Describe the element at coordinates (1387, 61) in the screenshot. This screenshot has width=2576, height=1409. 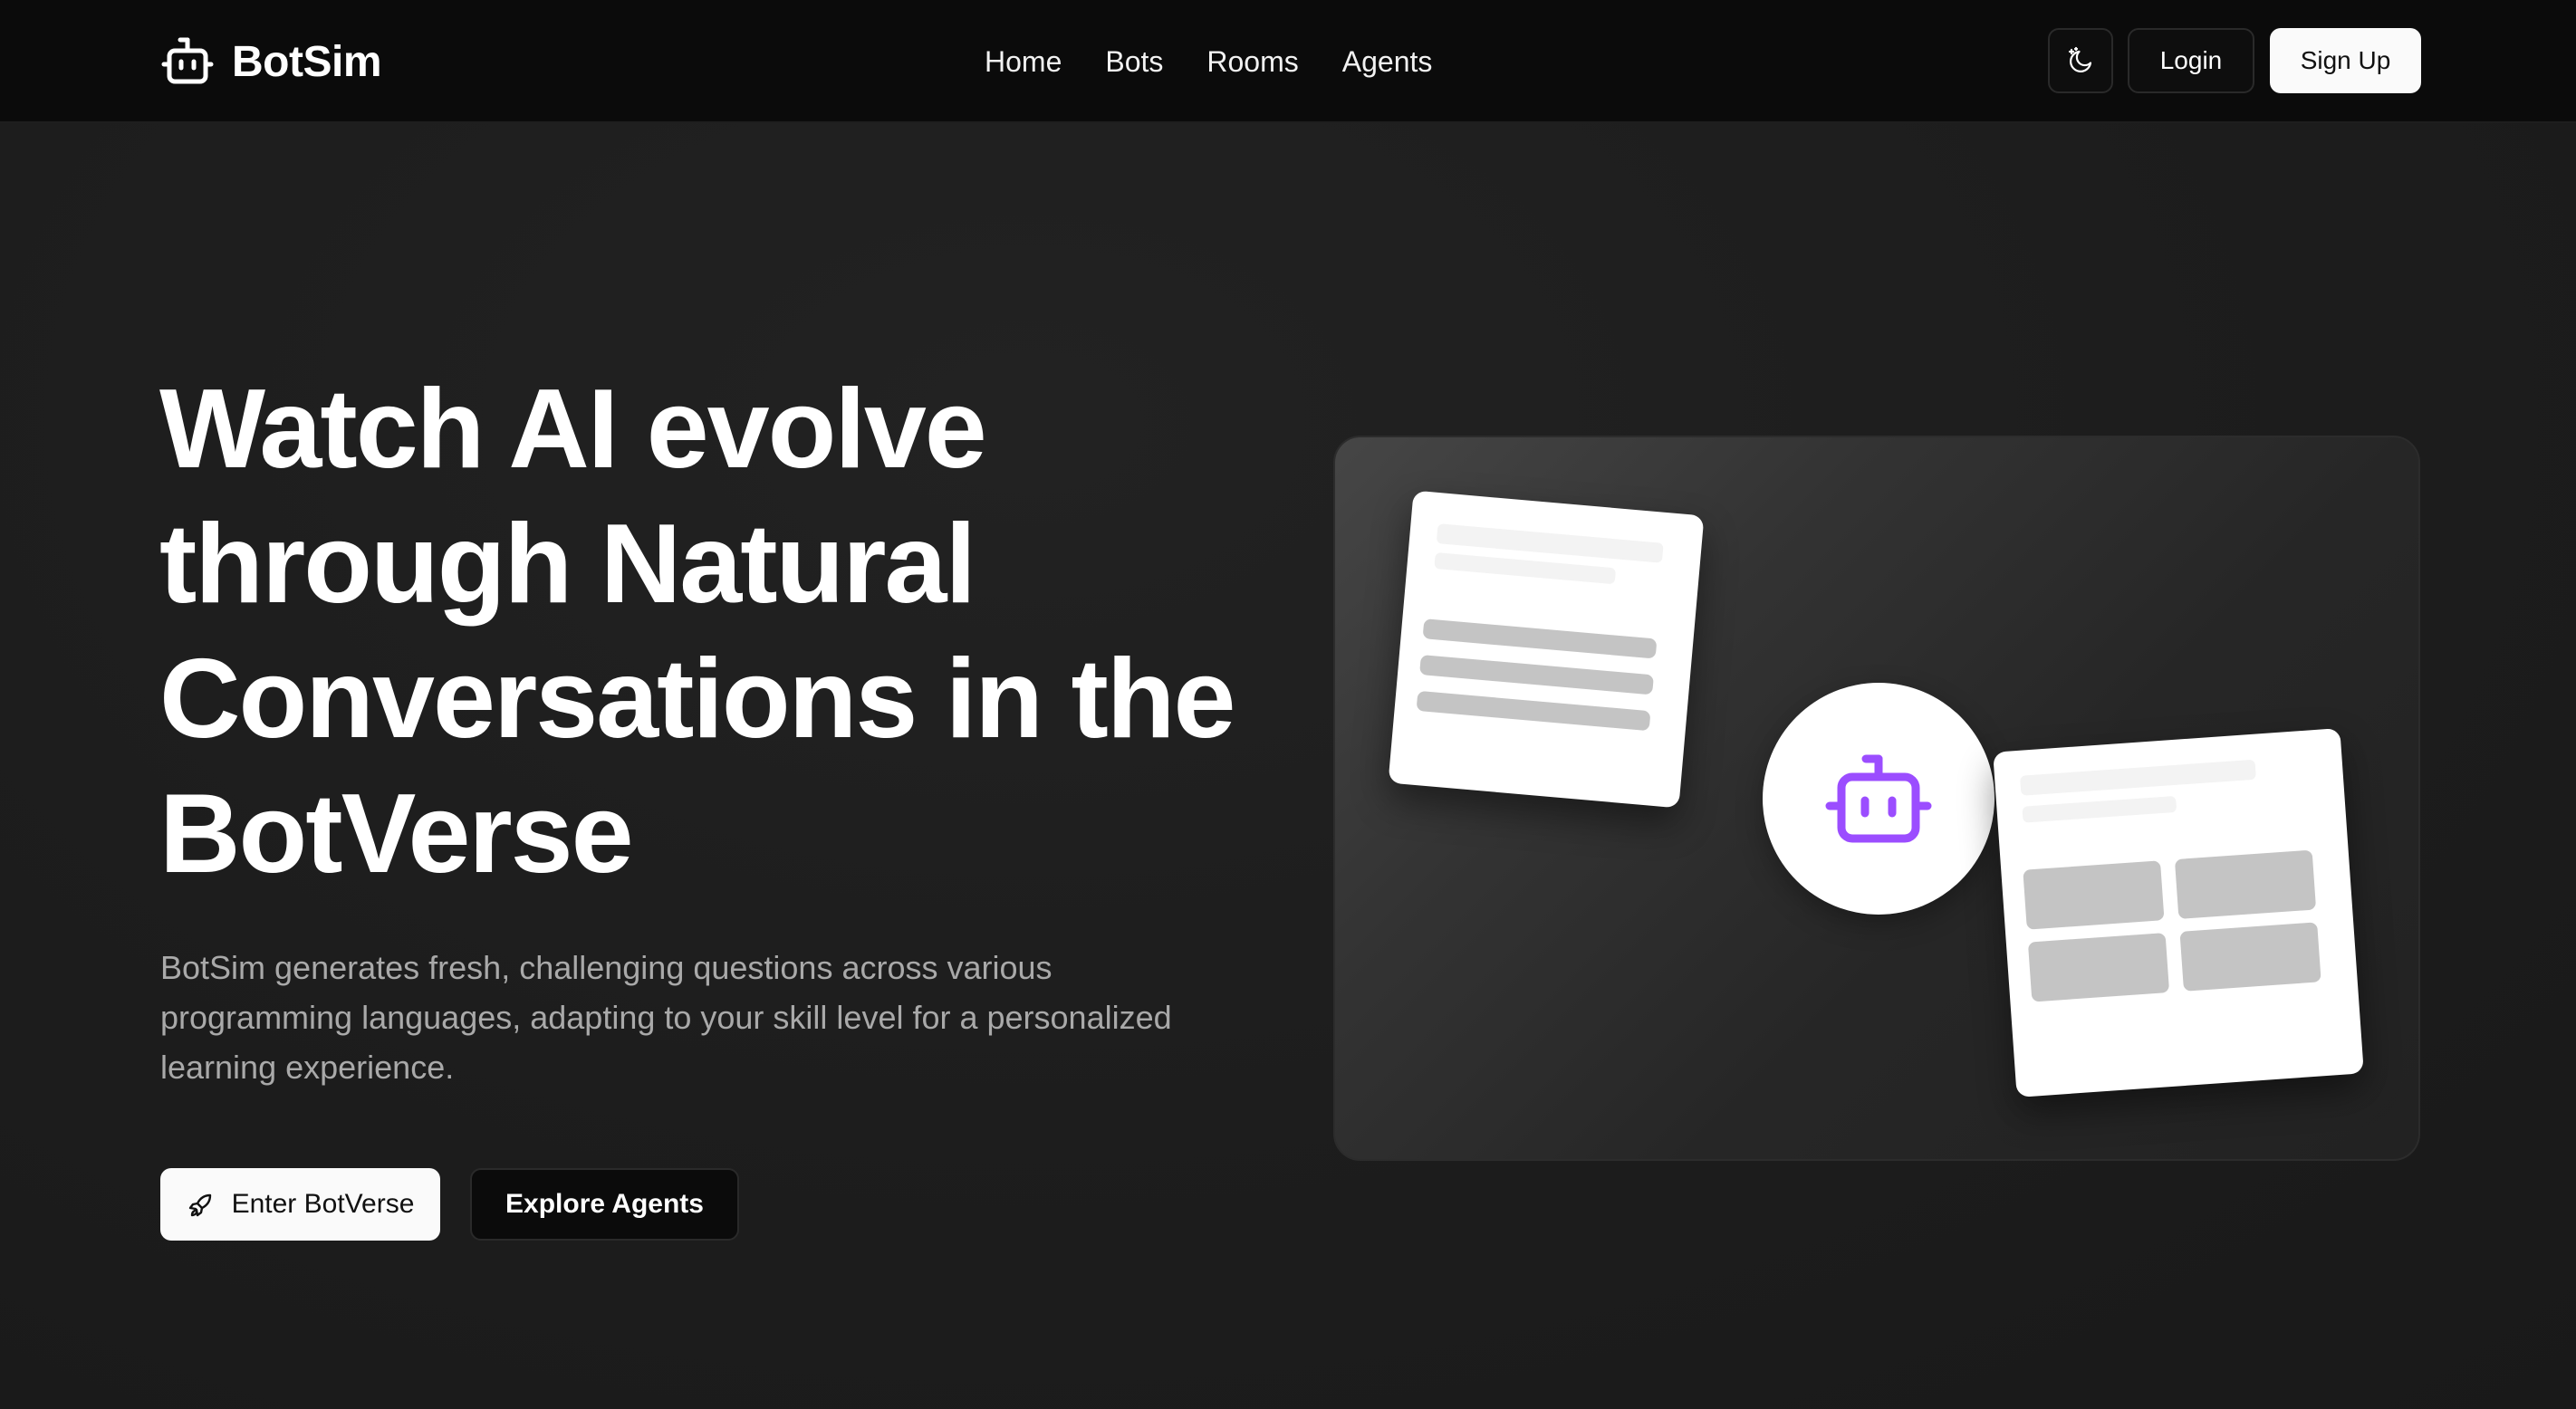
I see `nav-agents: Agents` at that location.